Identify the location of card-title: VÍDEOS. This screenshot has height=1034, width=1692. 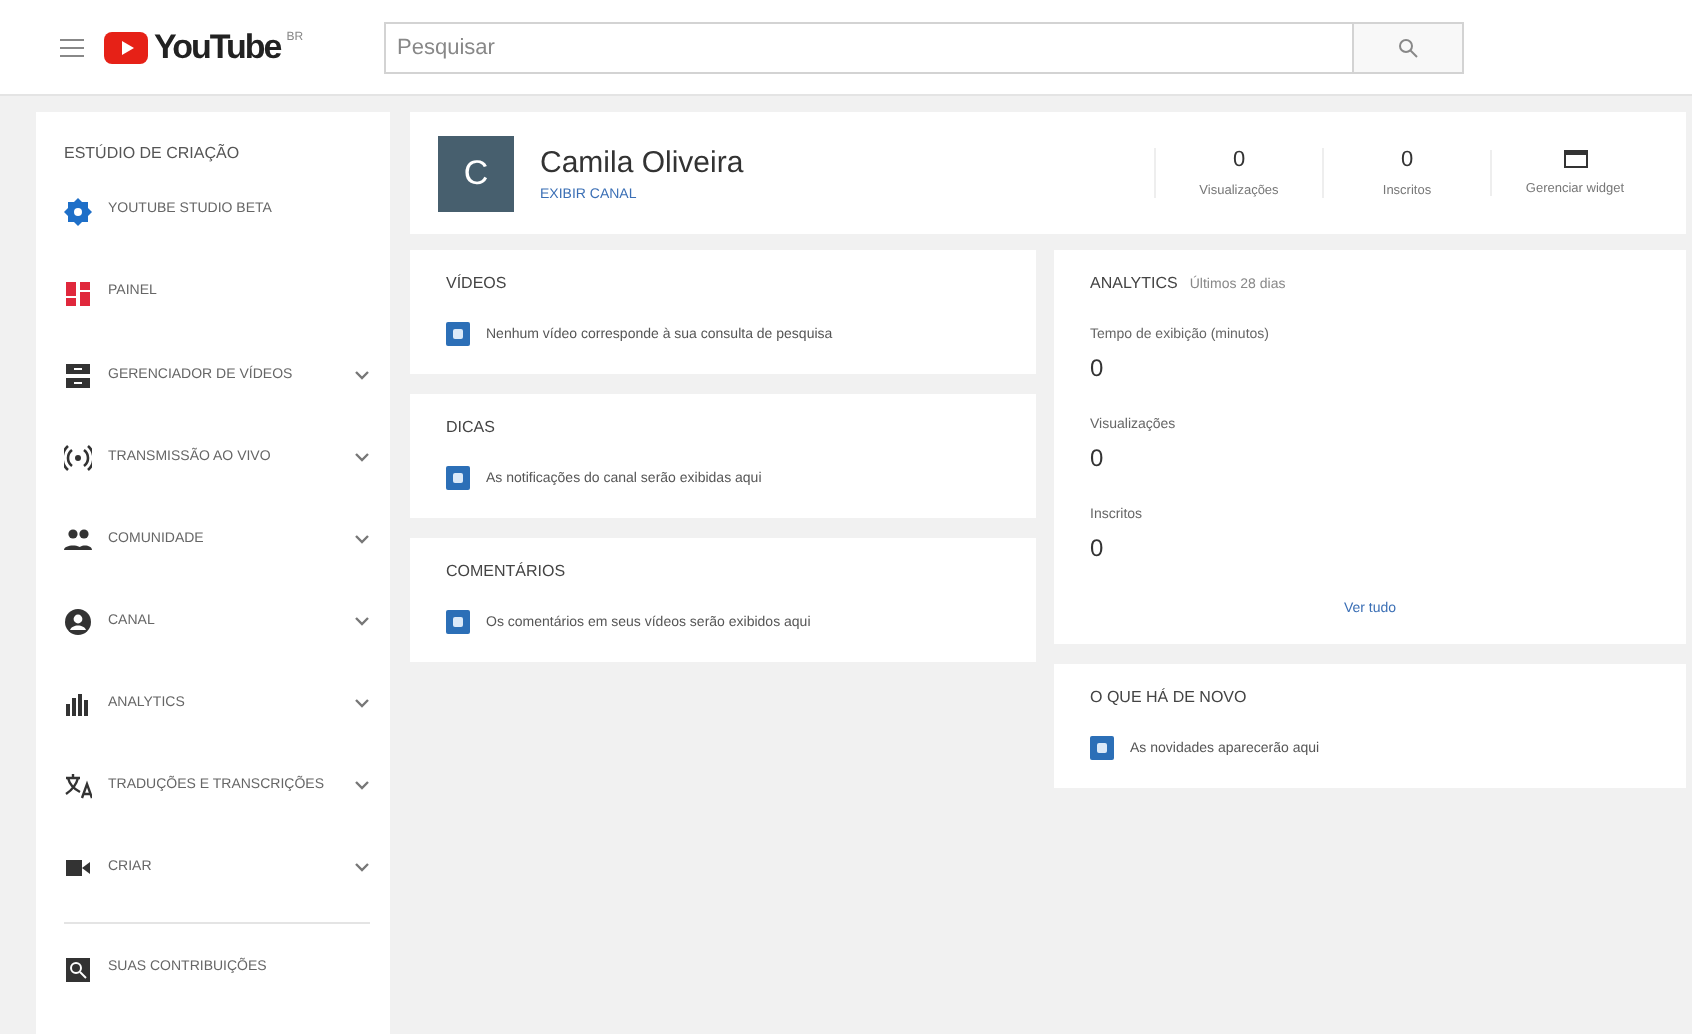
(477, 283).